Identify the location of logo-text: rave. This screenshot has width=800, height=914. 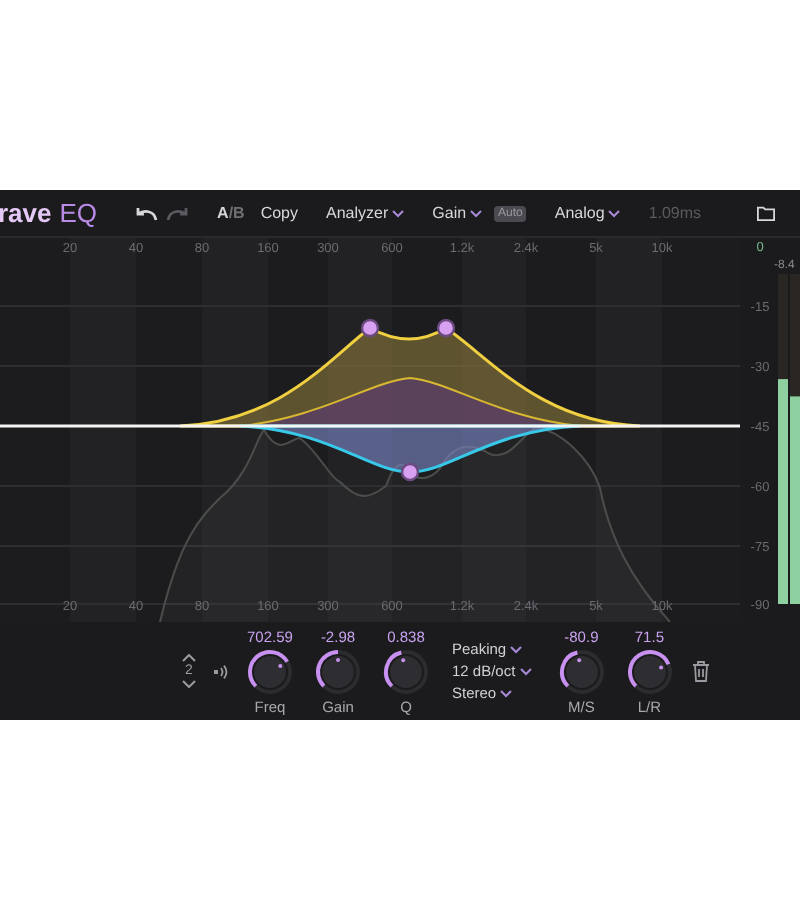
(26, 213).